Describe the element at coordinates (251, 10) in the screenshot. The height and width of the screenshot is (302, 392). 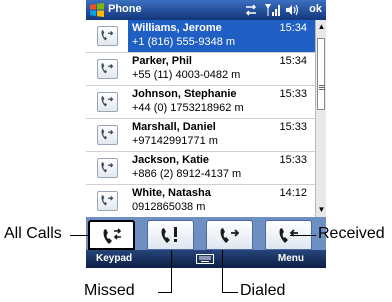
I see `sync-icon` at that location.